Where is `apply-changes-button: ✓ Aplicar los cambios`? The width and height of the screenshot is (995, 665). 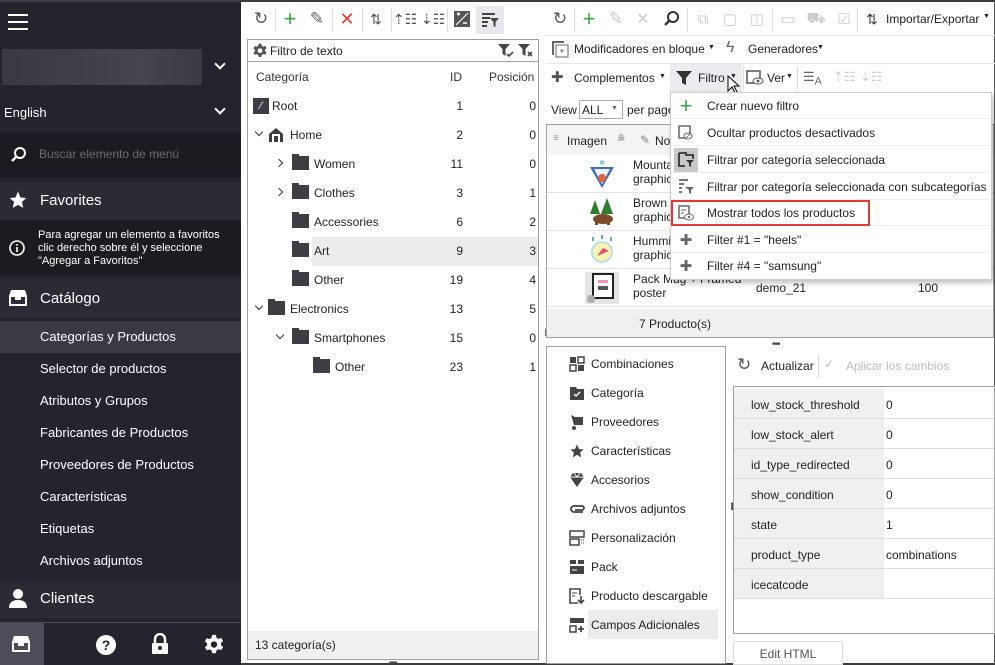 apply-changes-button: ✓ Aplicar los cambios is located at coordinates (886, 365).